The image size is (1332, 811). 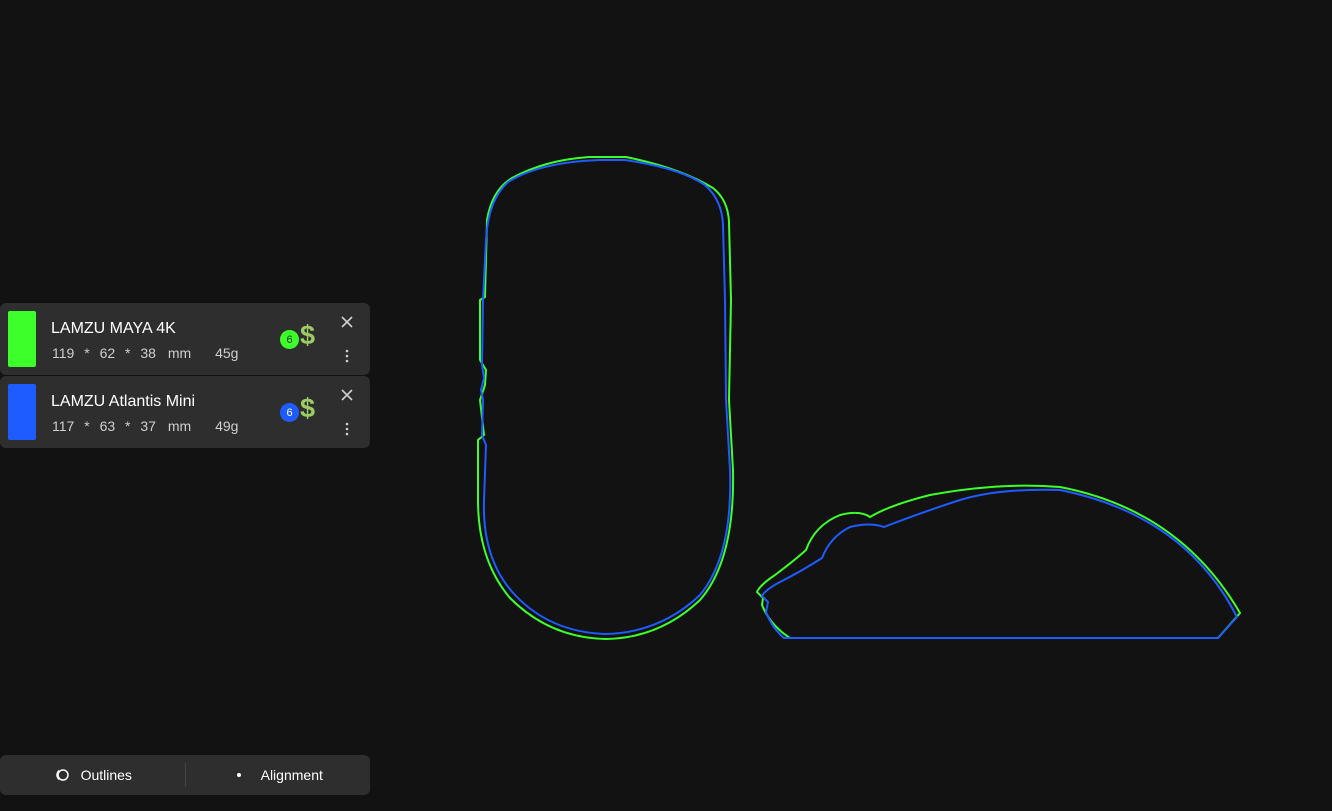 I want to click on alignment-label: Alignment, so click(x=291, y=775).